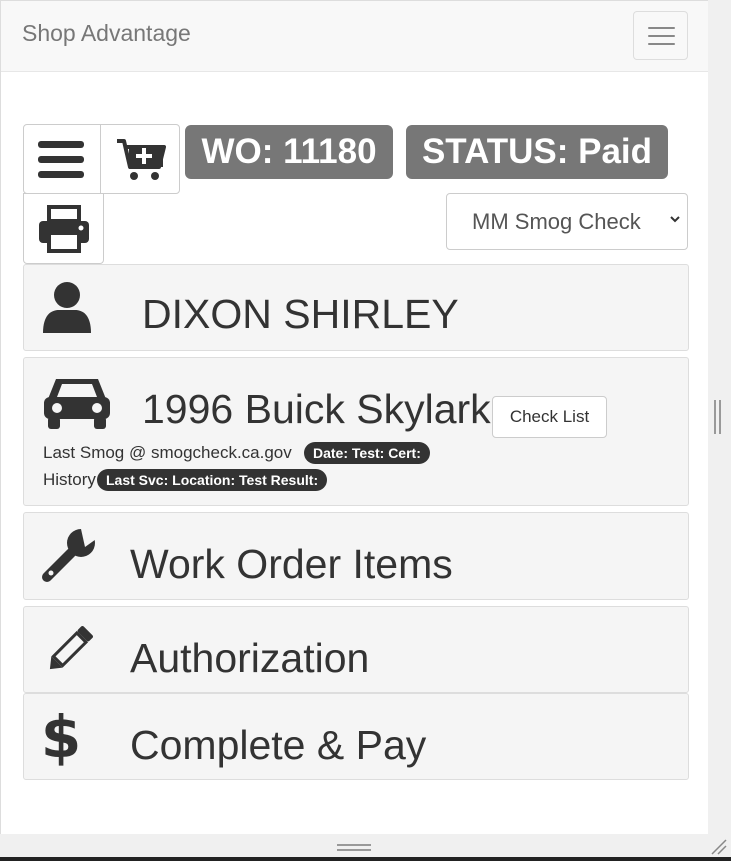 The height and width of the screenshot is (861, 731). Describe the element at coordinates (549, 417) in the screenshot. I see `check-list-button: Check List` at that location.